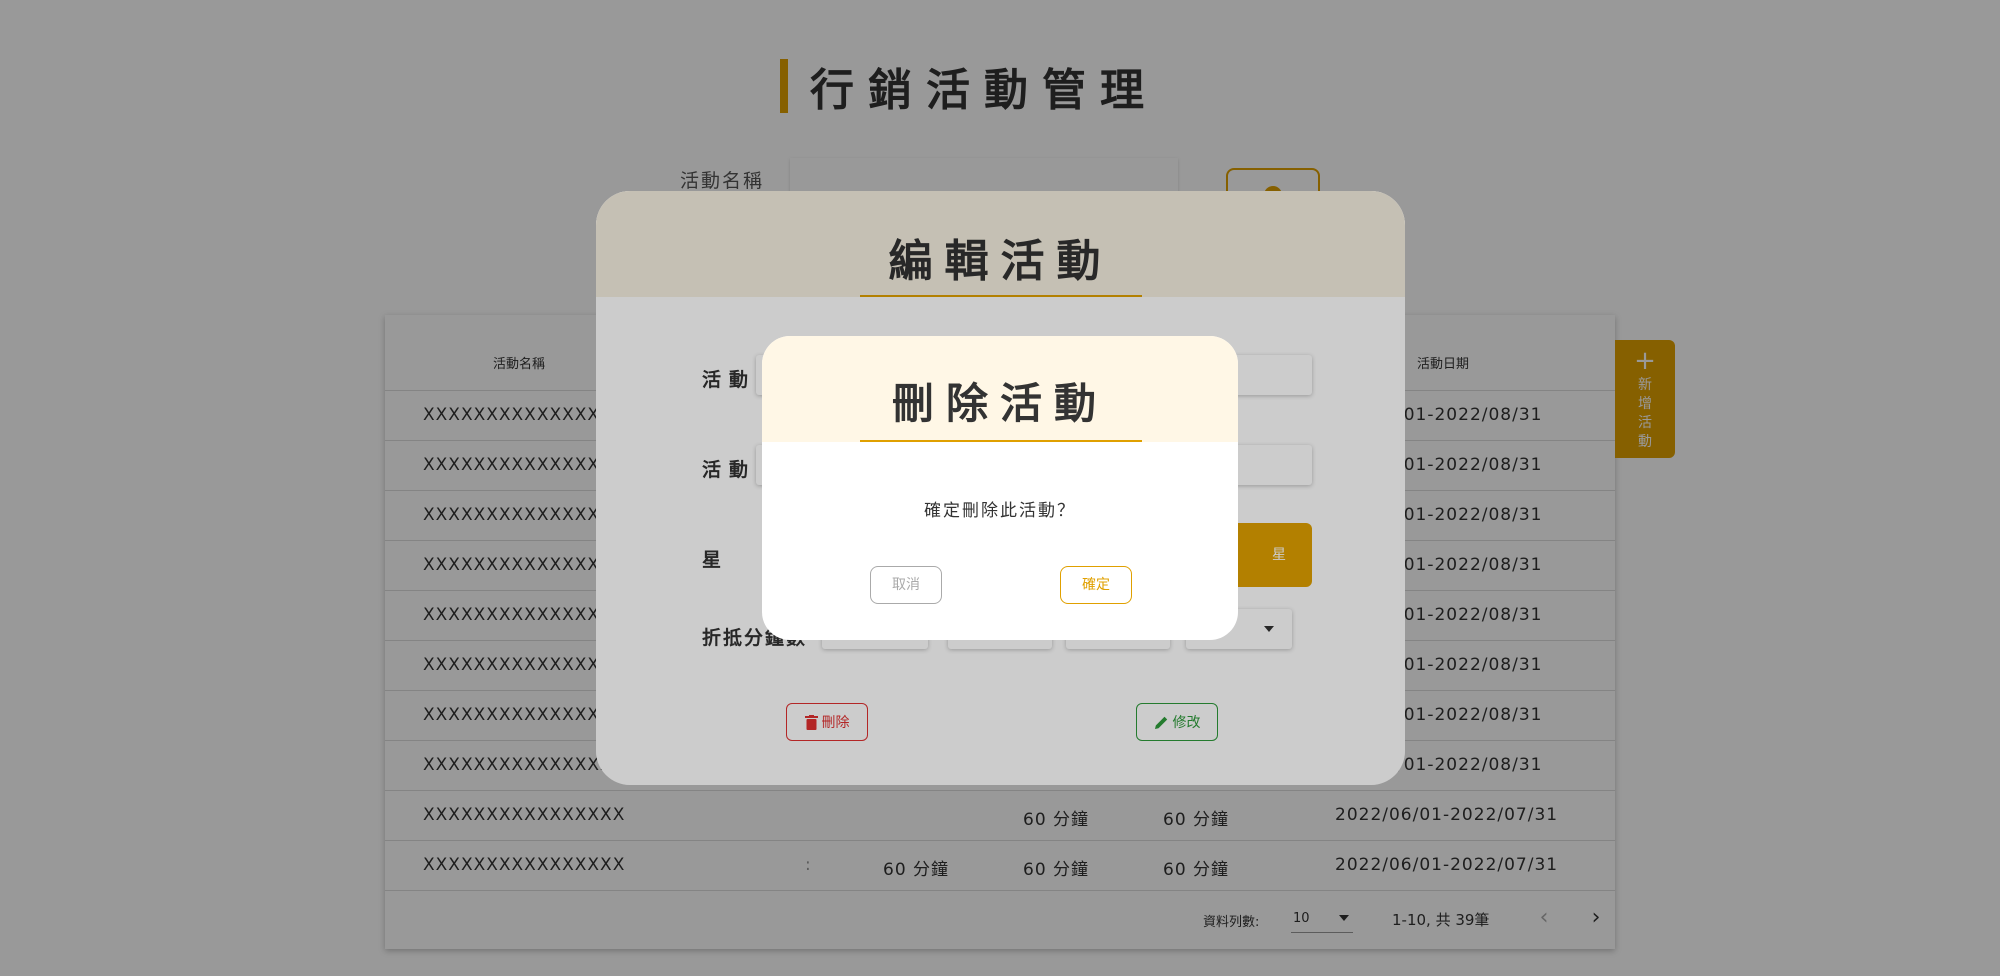  Describe the element at coordinates (1000, 511) in the screenshot. I see `delete-message: 確定刪除此活動？` at that location.